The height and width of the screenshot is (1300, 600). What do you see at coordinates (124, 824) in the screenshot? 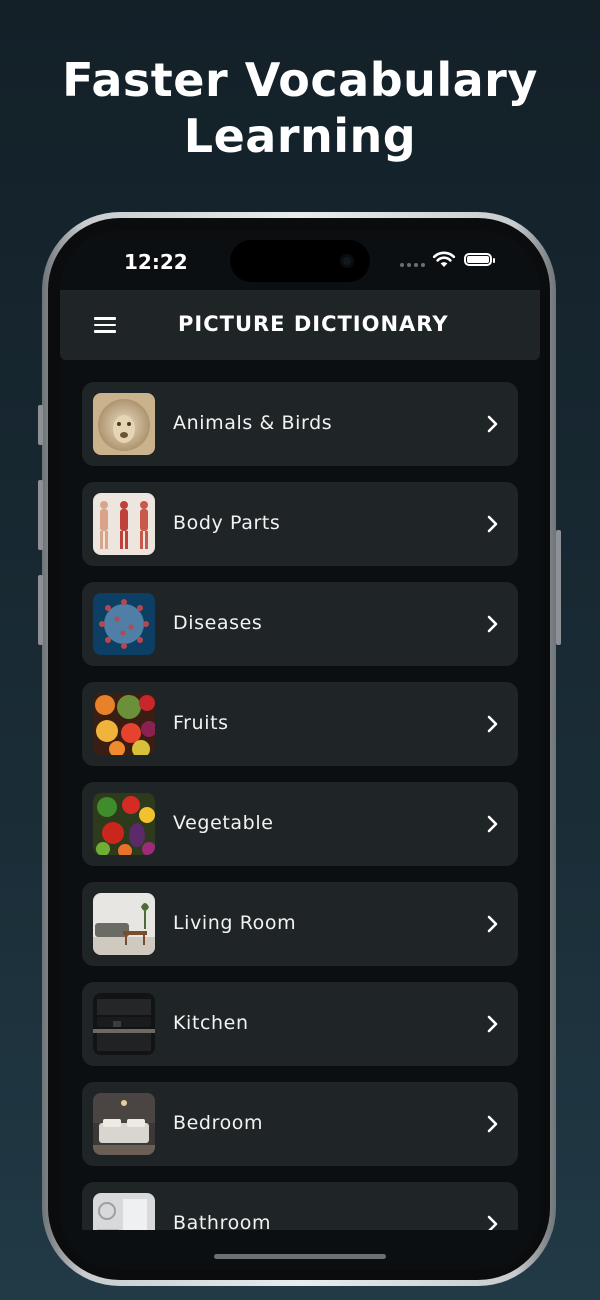
I see `vegetables-thumbnail` at bounding box center [124, 824].